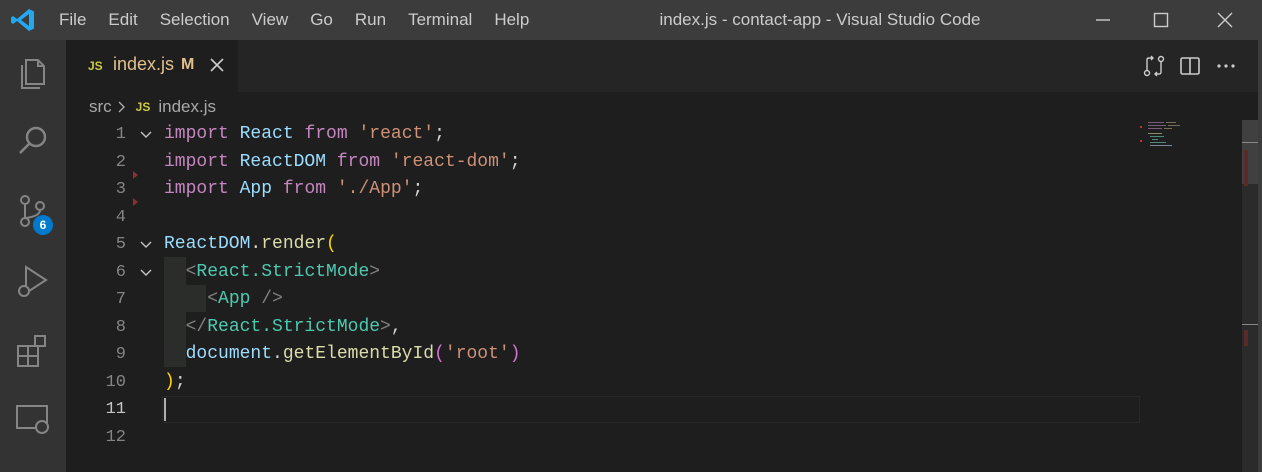  Describe the element at coordinates (187, 107) in the screenshot. I see `breadcrumb-file: index.js` at that location.